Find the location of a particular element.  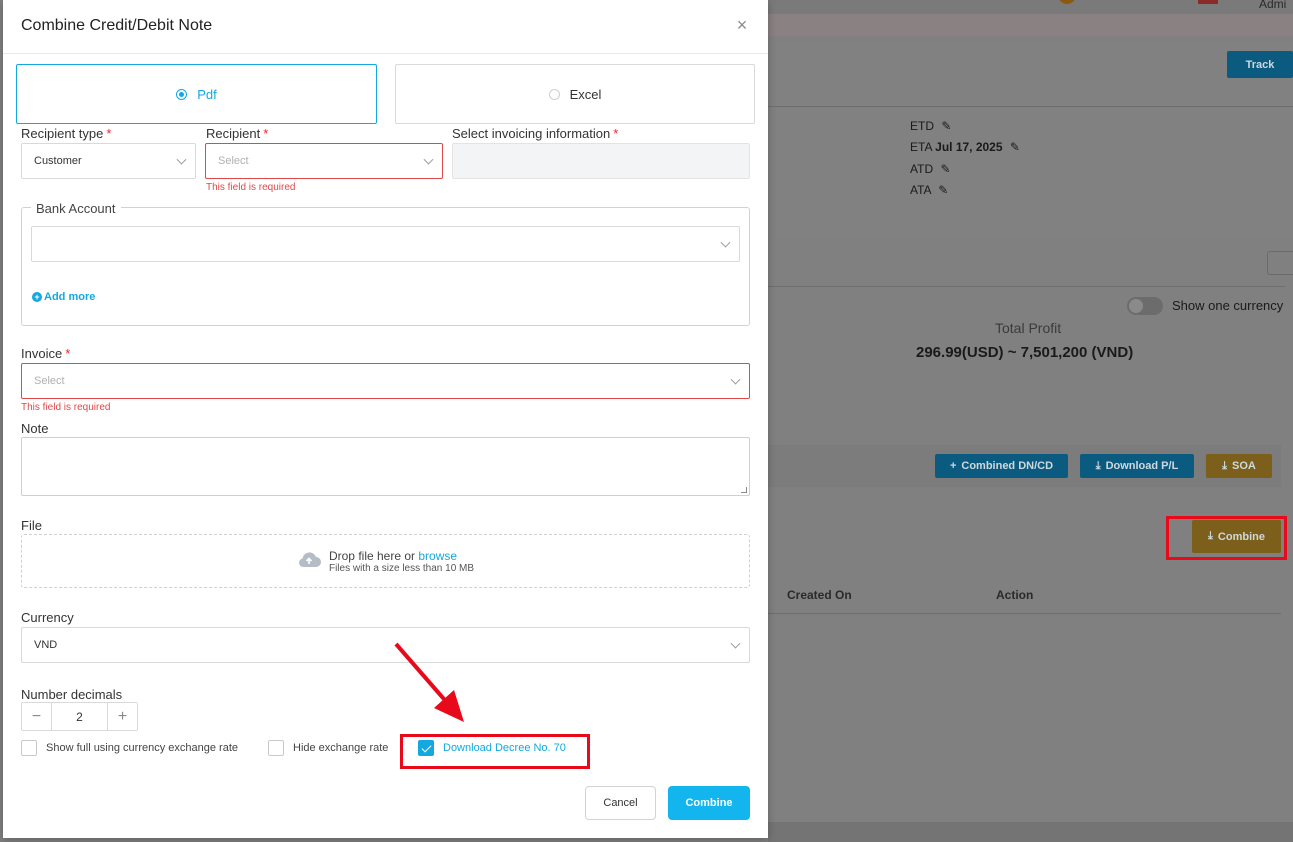

recipient-type-label: Recipient type * is located at coordinates (66, 133).